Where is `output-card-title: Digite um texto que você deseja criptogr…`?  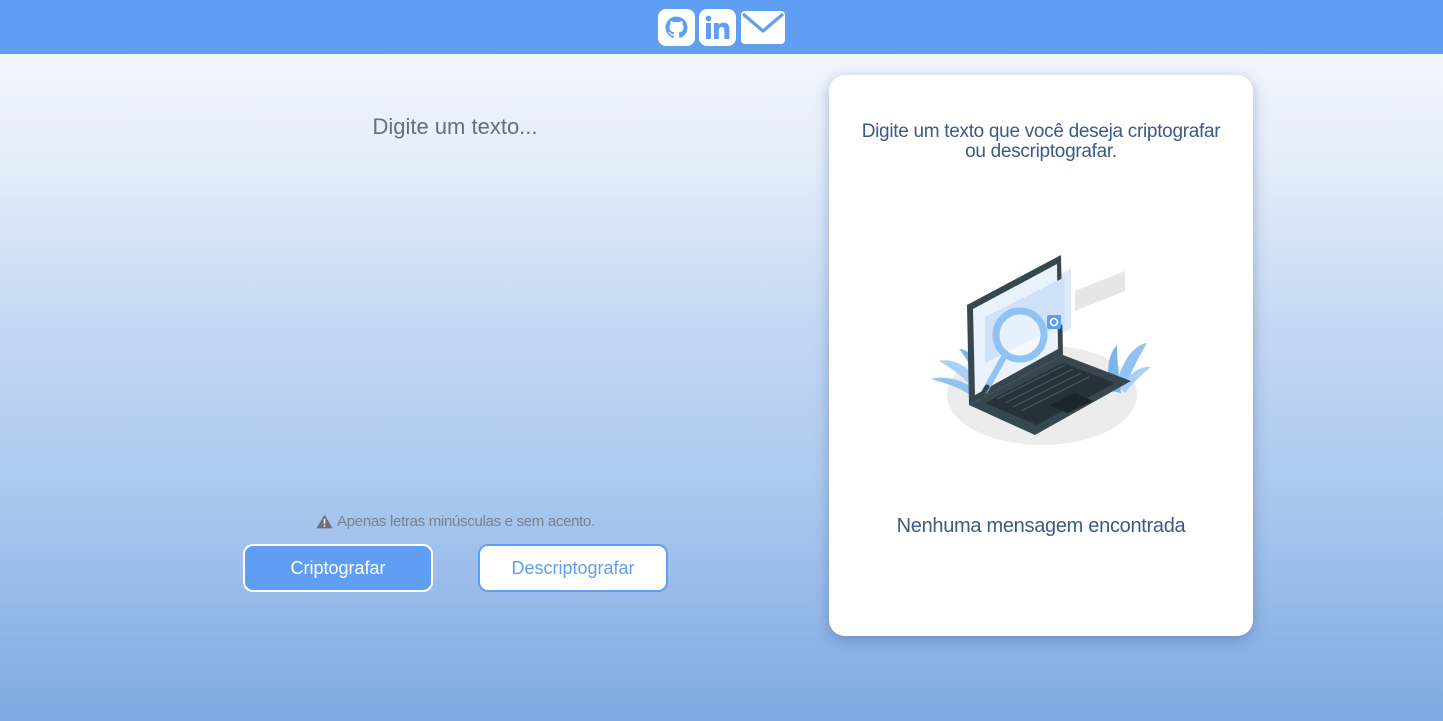
output-card-title: Digite um texto que você deseja criptogr… is located at coordinates (1041, 141).